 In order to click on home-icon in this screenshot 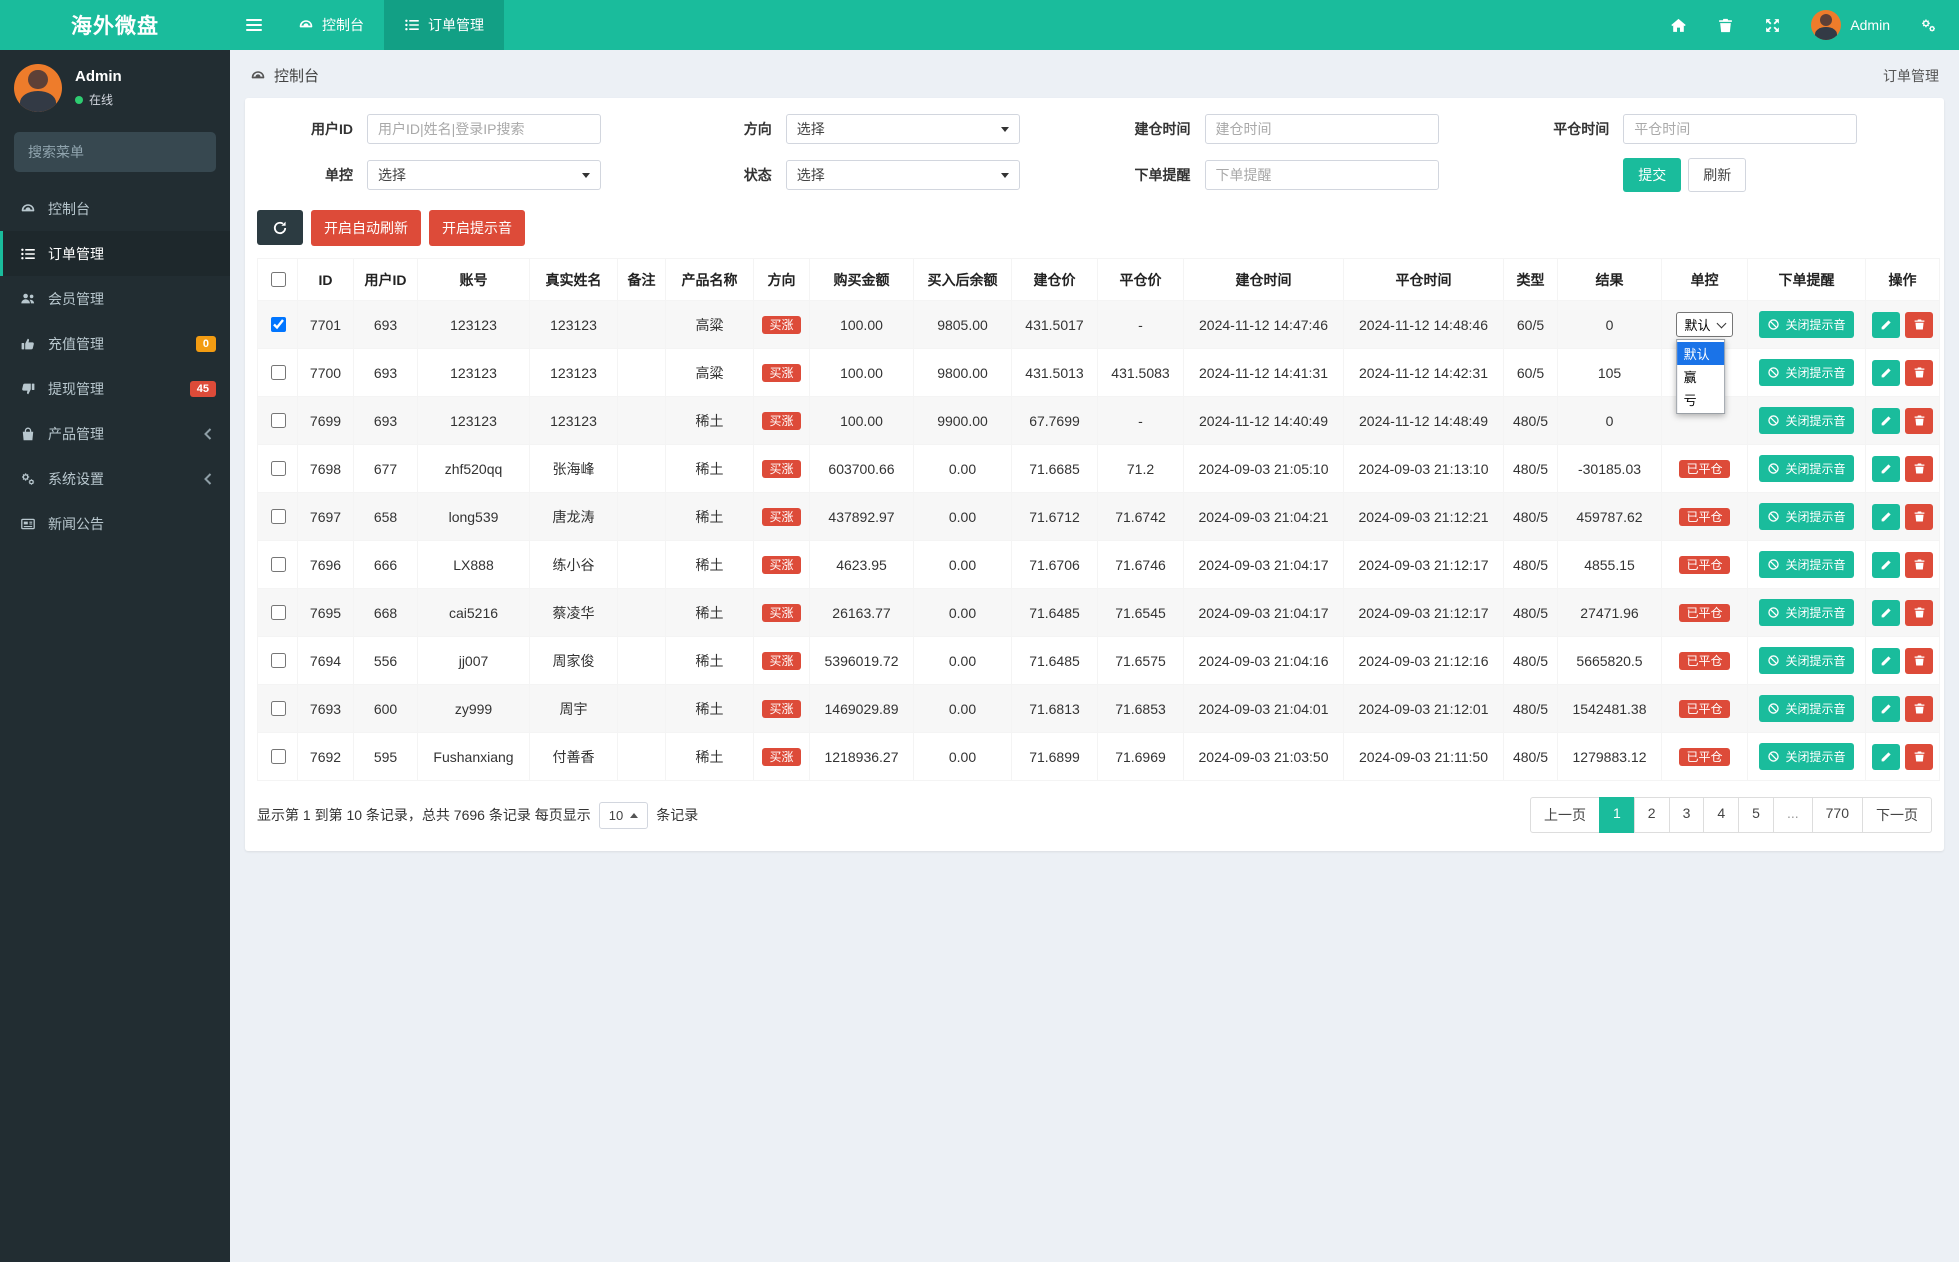, I will do `click(1678, 25)`.